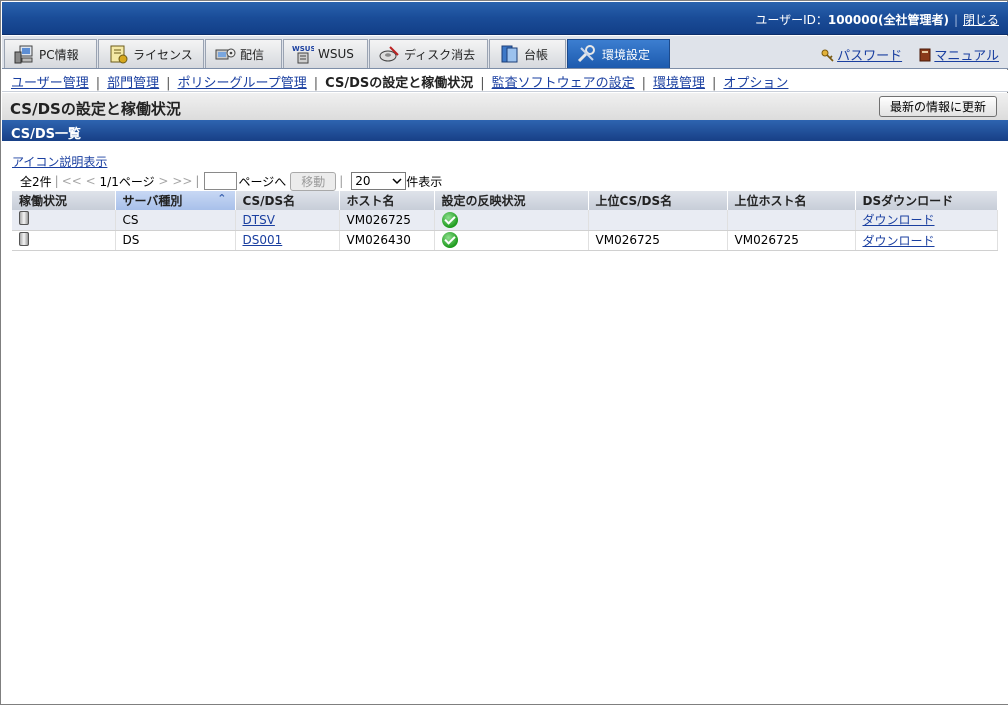 Image resolution: width=1008 pixels, height=705 pixels. I want to click on section-header: CS/DS一覧, so click(505, 131).